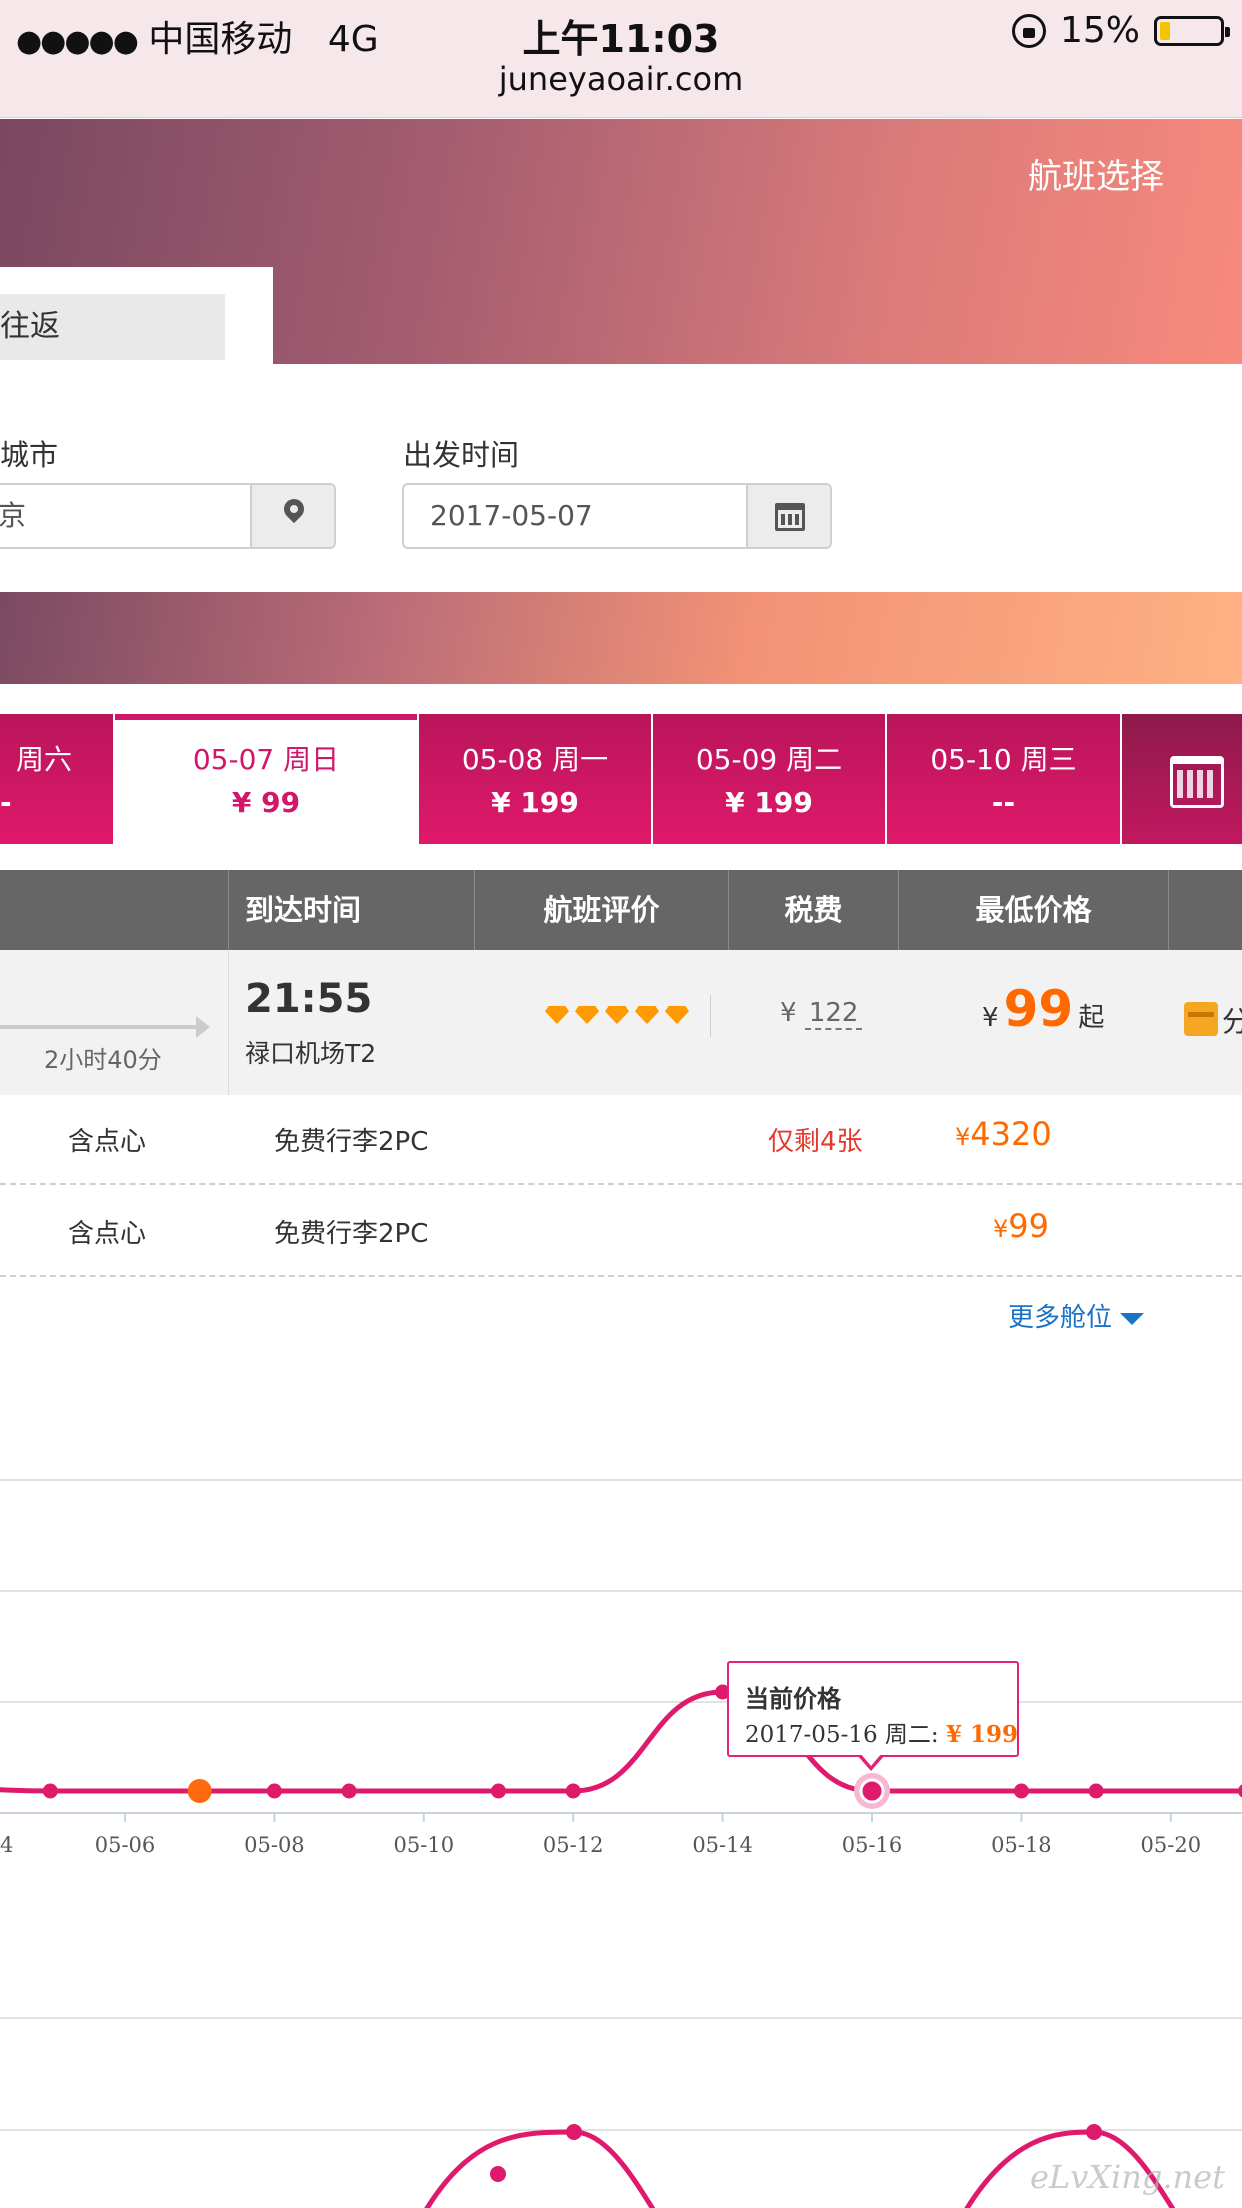  I want to click on flight-table-header: 到达时间 航班评价 税费 最低价格, so click(621, 910).